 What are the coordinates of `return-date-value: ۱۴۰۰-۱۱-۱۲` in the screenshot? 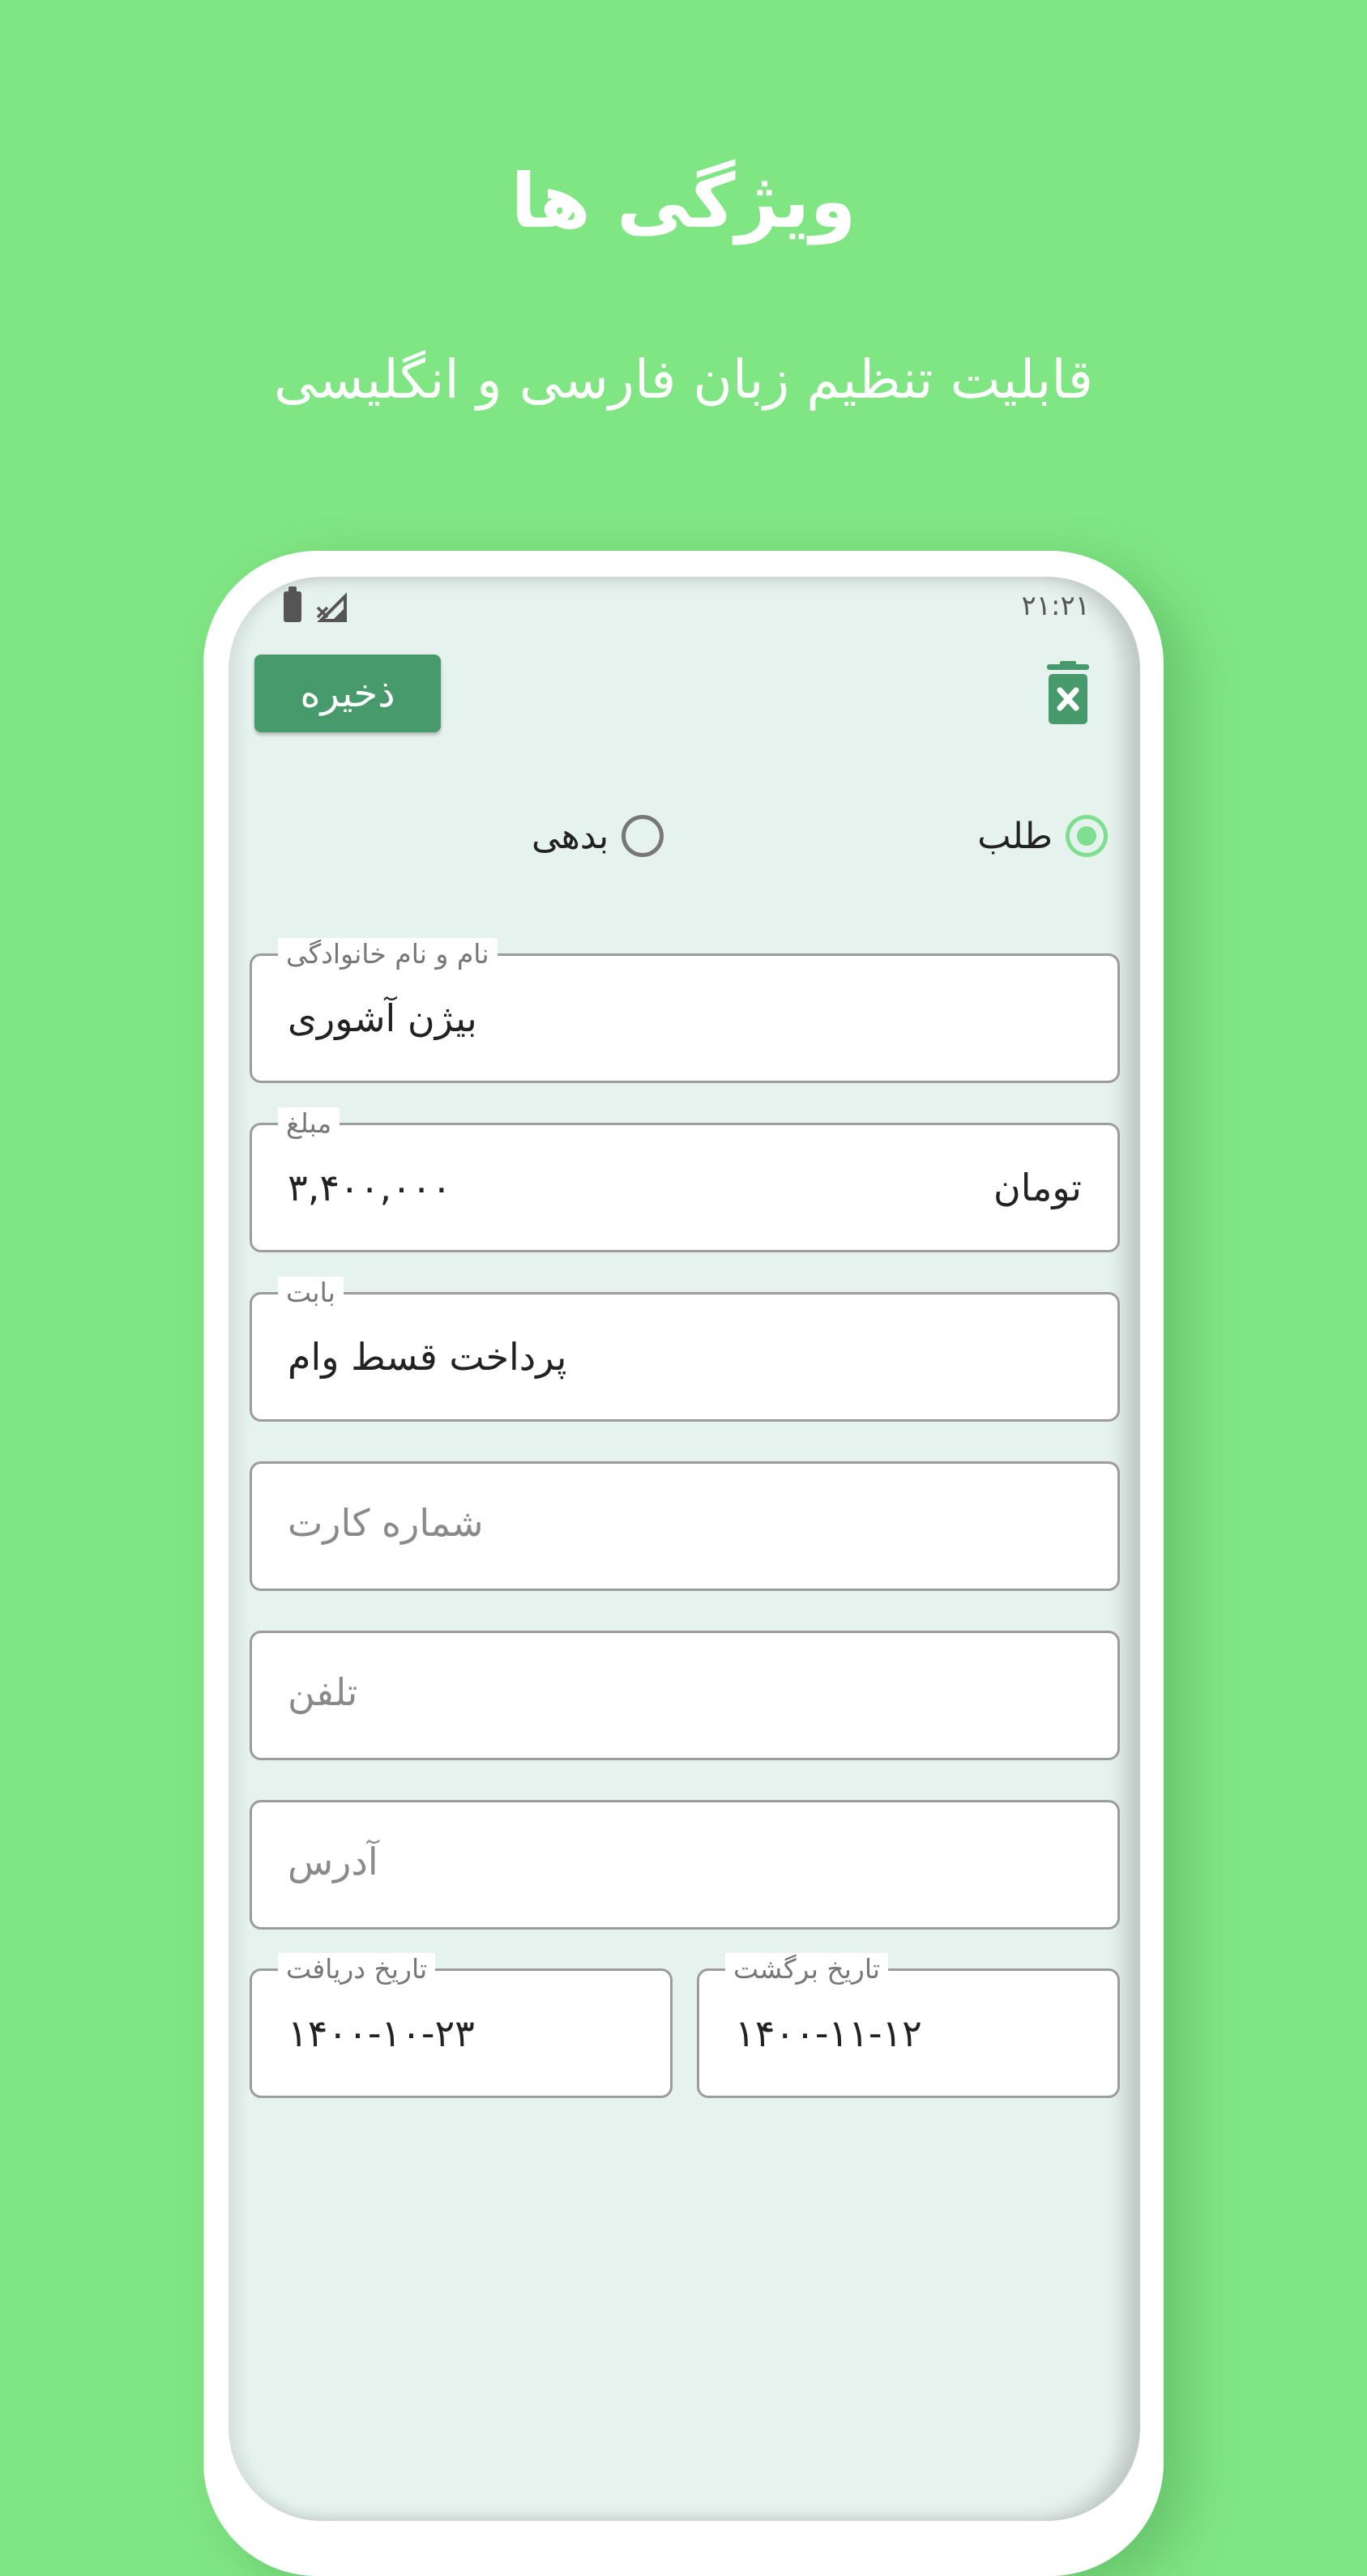 It's located at (828, 2033).